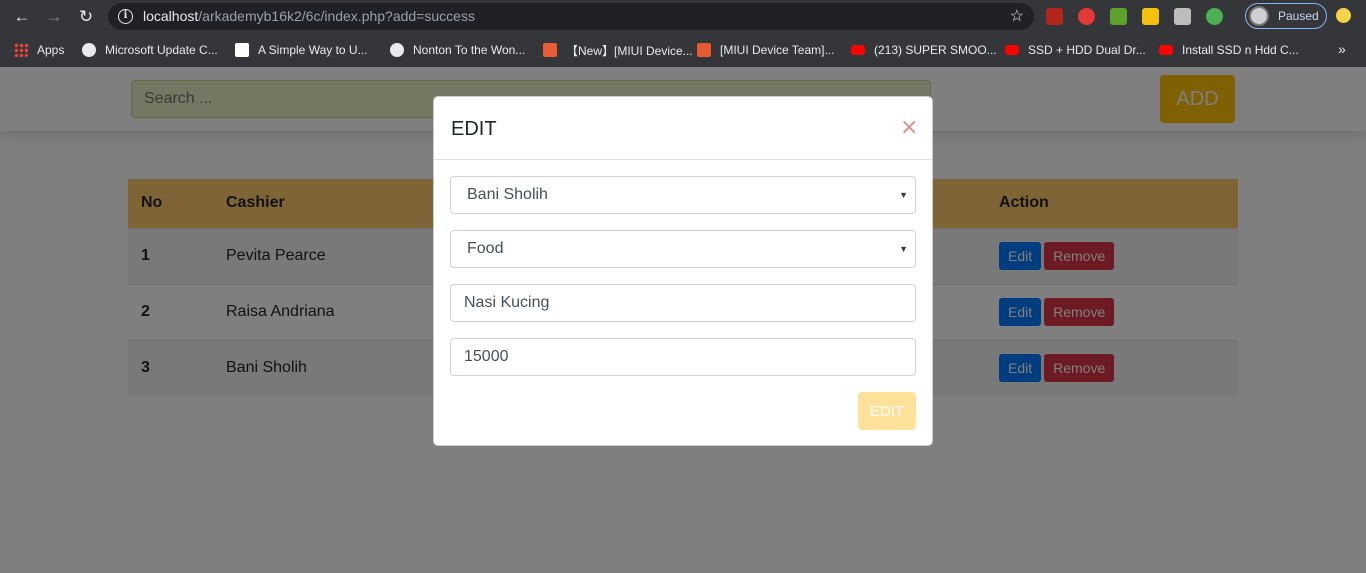 This screenshot has height=573, width=1366. Describe the element at coordinates (683, 357) in the screenshot. I see `price-field: 15000` at that location.